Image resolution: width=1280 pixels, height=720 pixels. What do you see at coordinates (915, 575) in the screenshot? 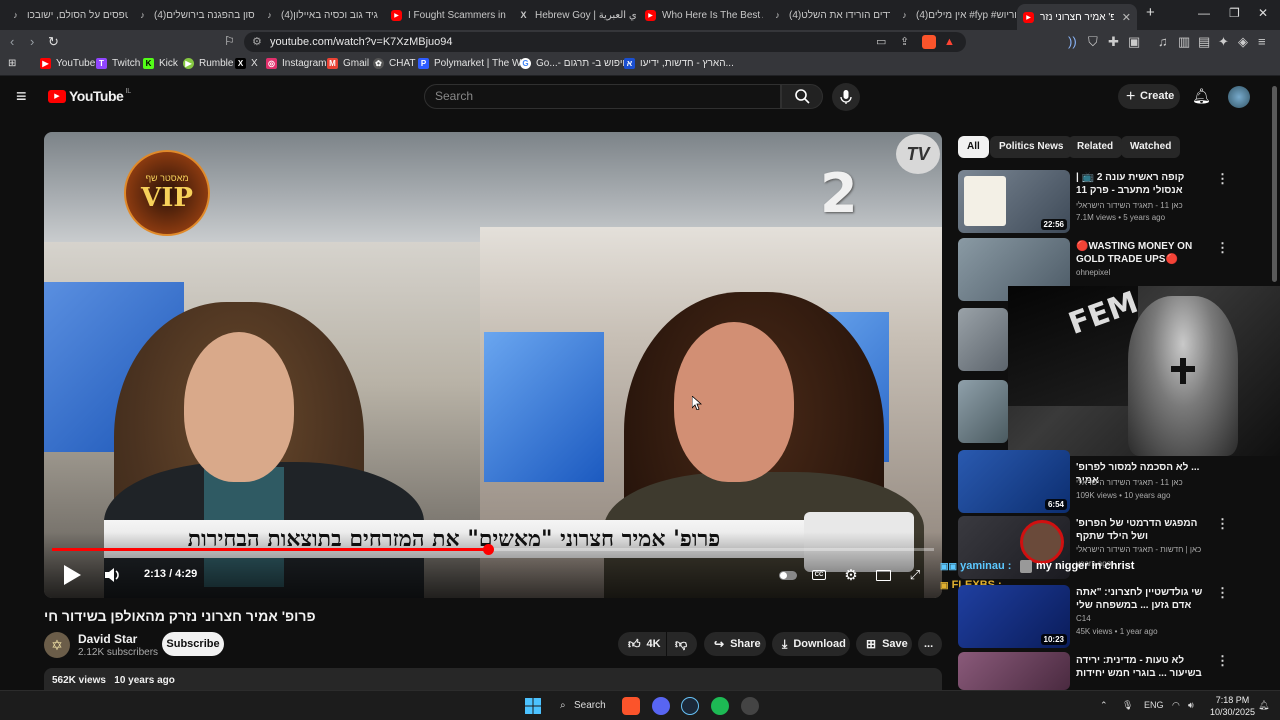
I see `fullscreen-icon: ⤢` at bounding box center [915, 575].